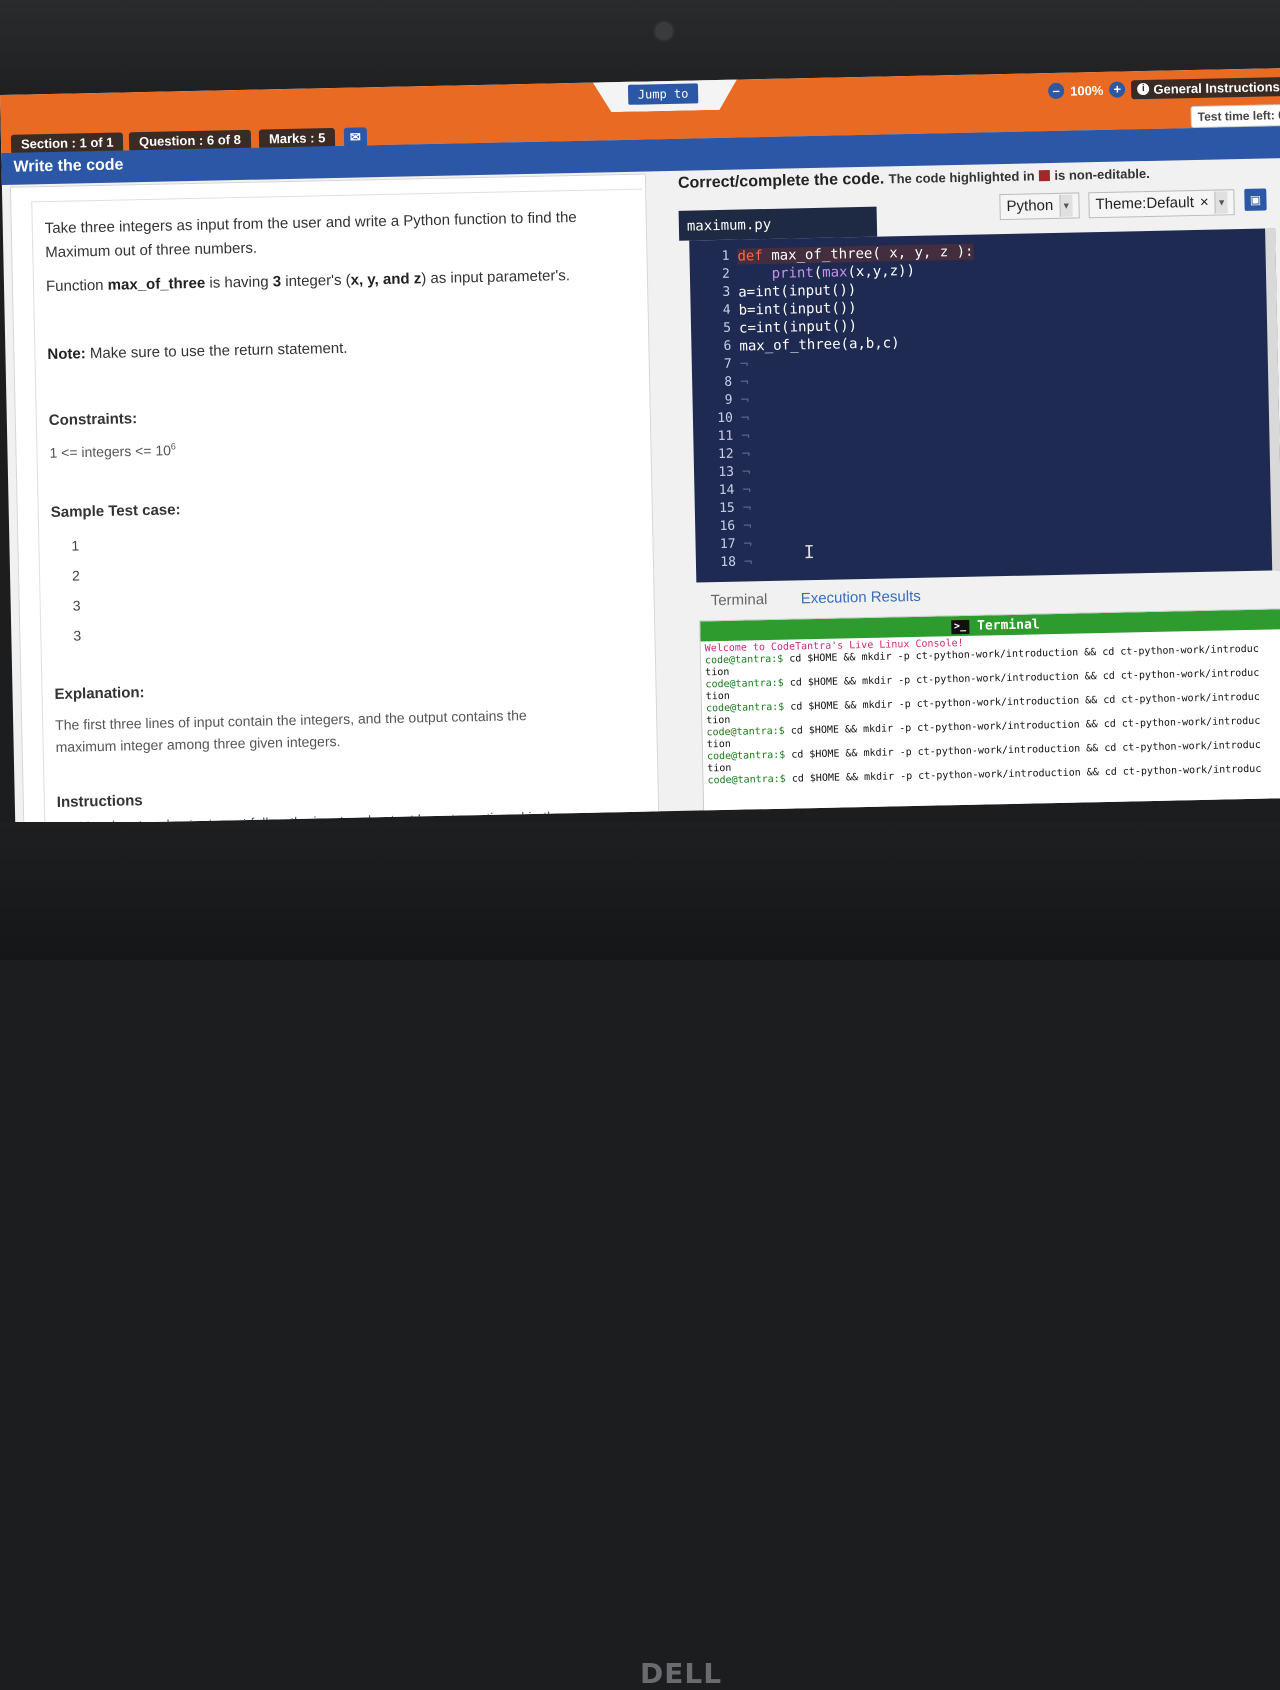  What do you see at coordinates (93, 420) in the screenshot?
I see `constraints-label: Constraints:` at bounding box center [93, 420].